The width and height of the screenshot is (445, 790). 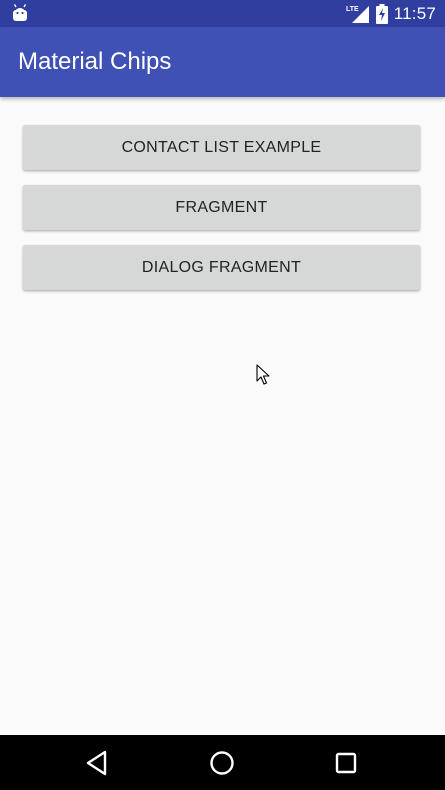 I want to click on lte-signal-icon: LTE, so click(x=357, y=14).